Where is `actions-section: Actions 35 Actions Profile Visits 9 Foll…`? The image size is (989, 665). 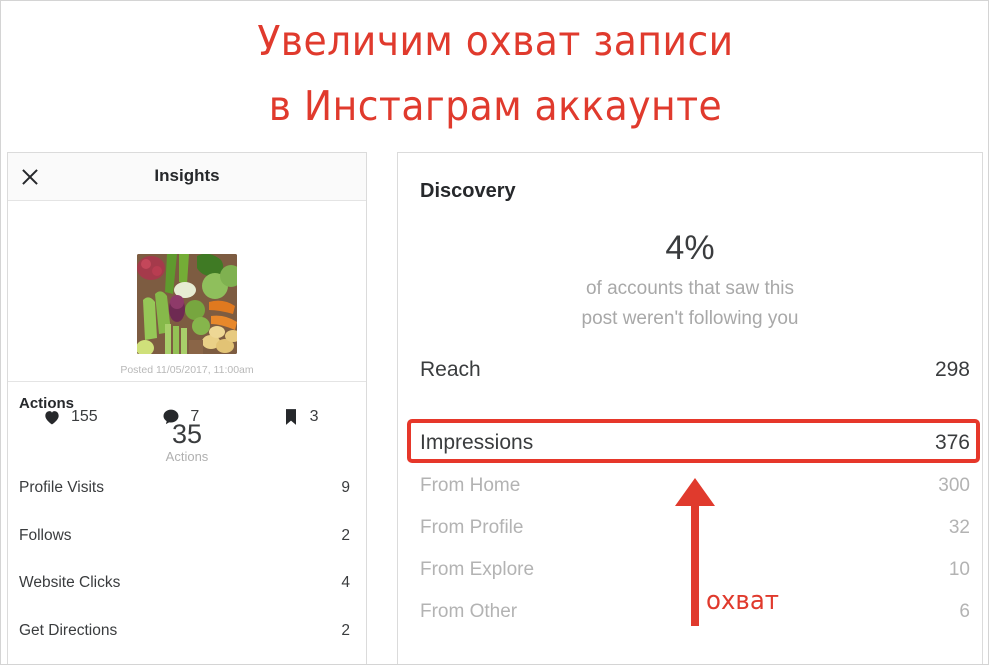
actions-section: Actions 35 Actions Profile Visits 9 Foll… is located at coordinates (187, 518).